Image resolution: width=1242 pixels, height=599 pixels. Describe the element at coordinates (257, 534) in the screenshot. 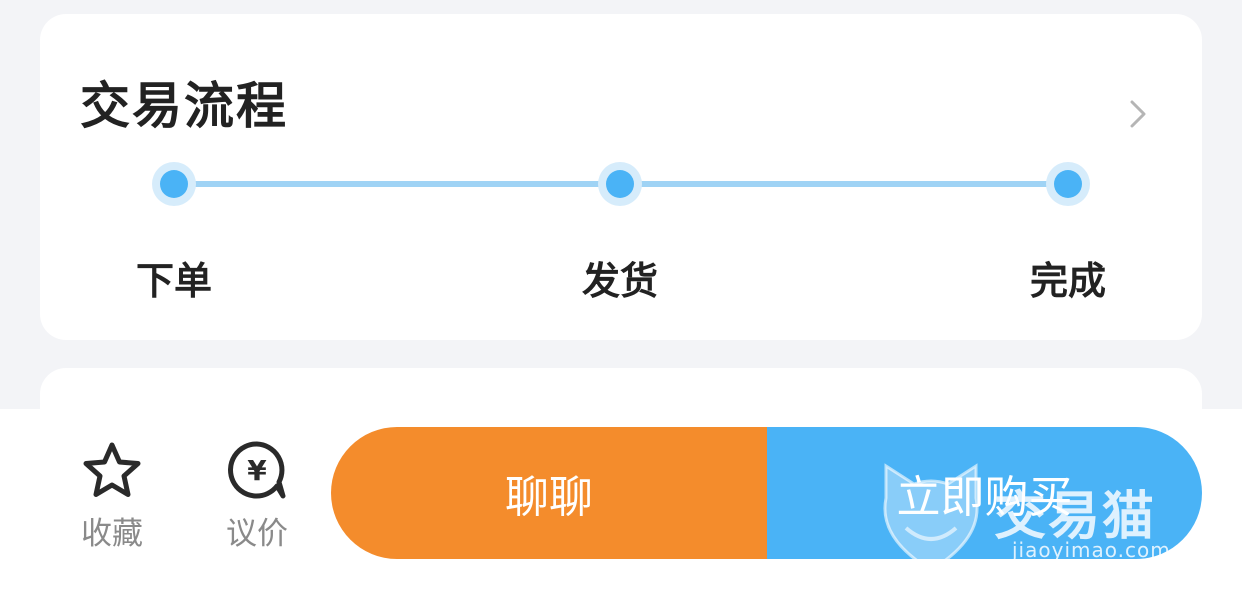

I see `bargain-label: 议价` at that location.